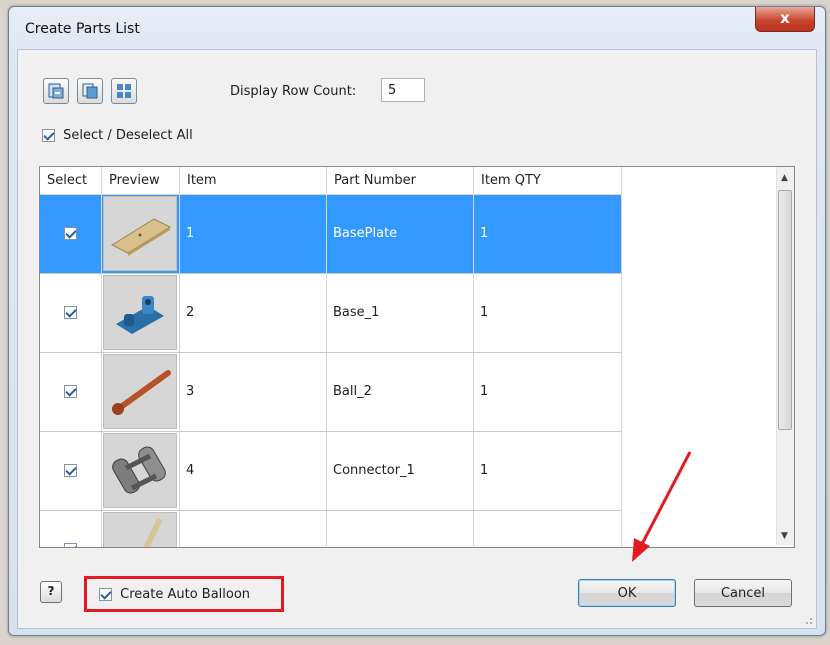  Describe the element at coordinates (253, 313) in the screenshot. I see `row-item: 2` at that location.